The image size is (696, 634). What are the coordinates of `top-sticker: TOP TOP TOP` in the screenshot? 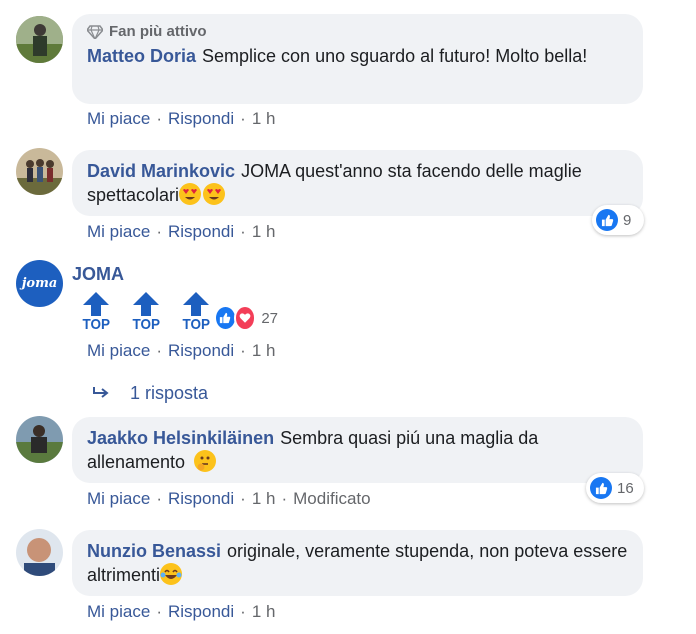 It's located at (146, 312).